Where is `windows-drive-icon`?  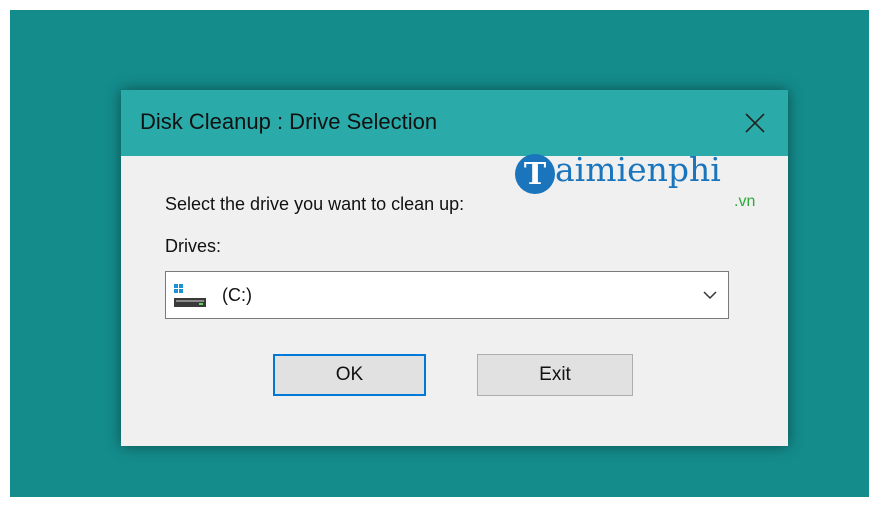
windows-drive-icon is located at coordinates (190, 295).